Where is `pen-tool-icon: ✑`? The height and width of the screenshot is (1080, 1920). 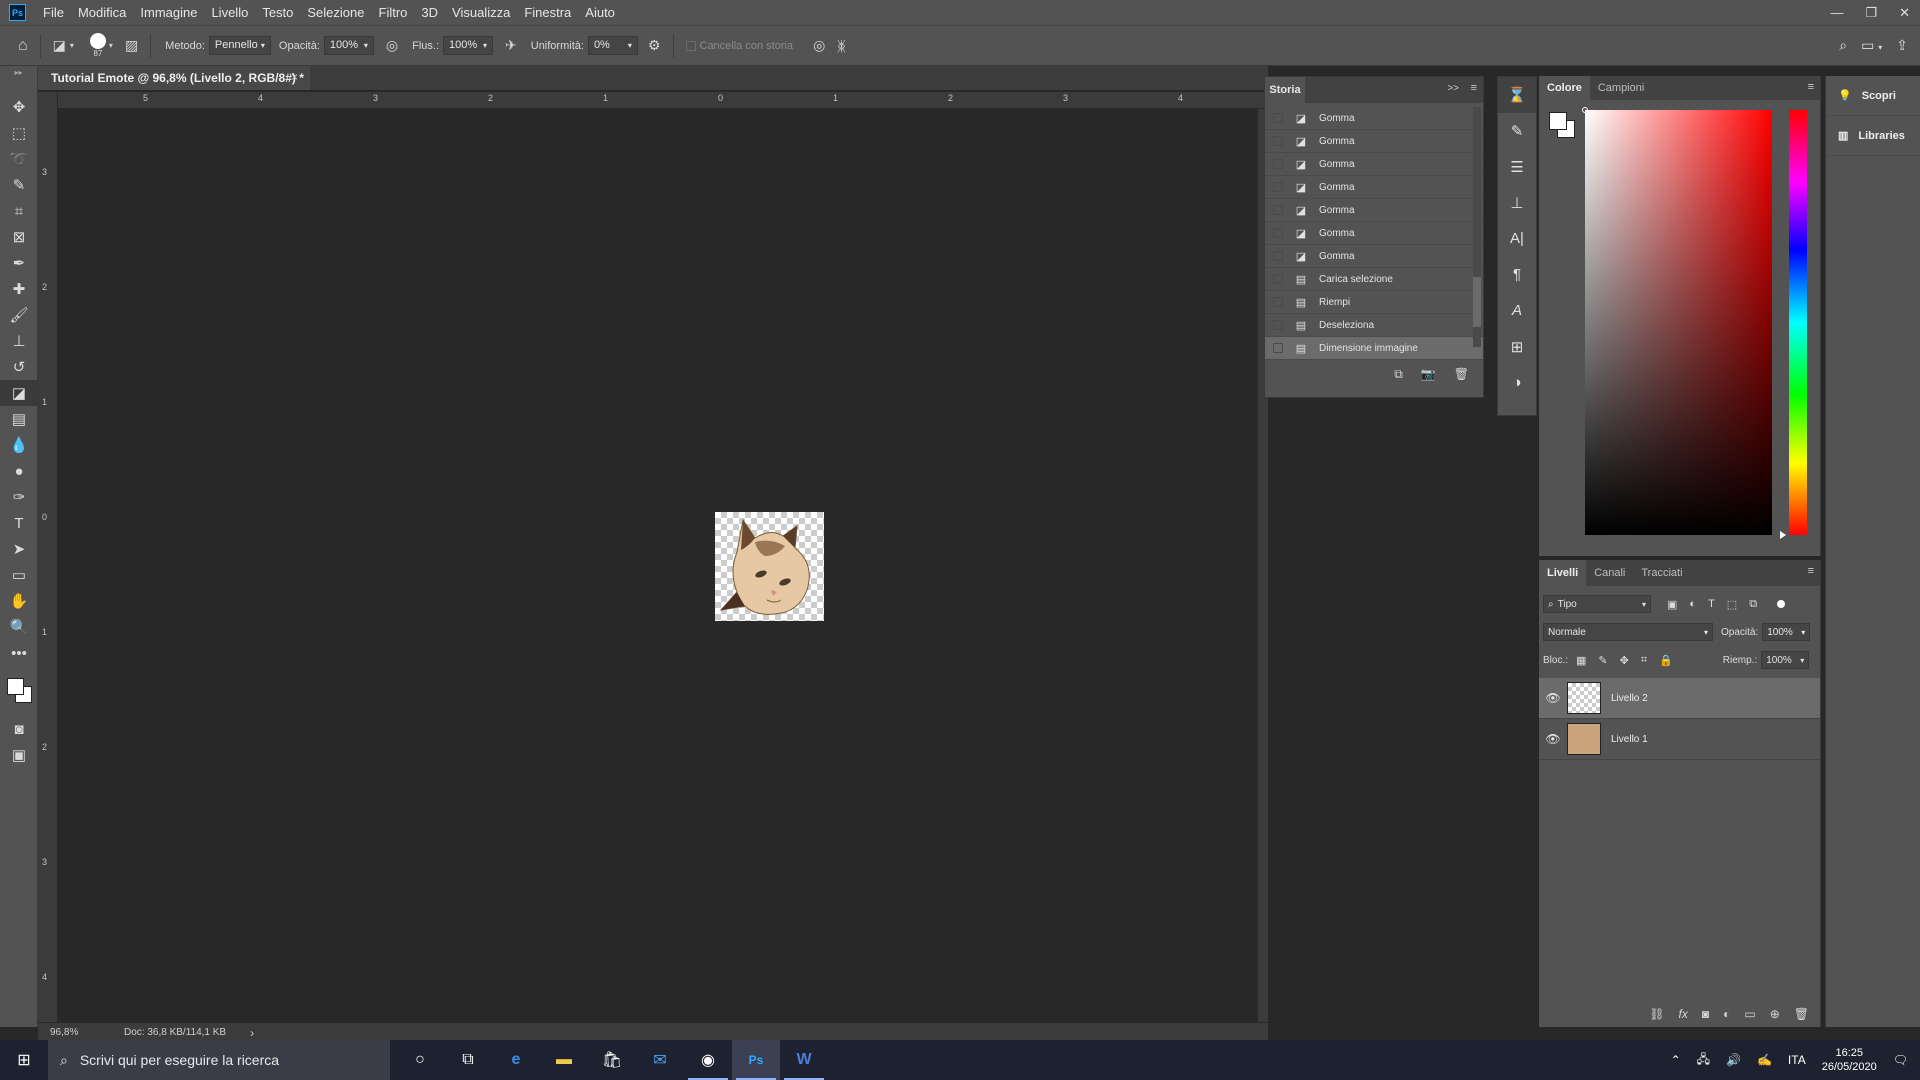
pen-tool-icon: ✑ is located at coordinates (19, 497).